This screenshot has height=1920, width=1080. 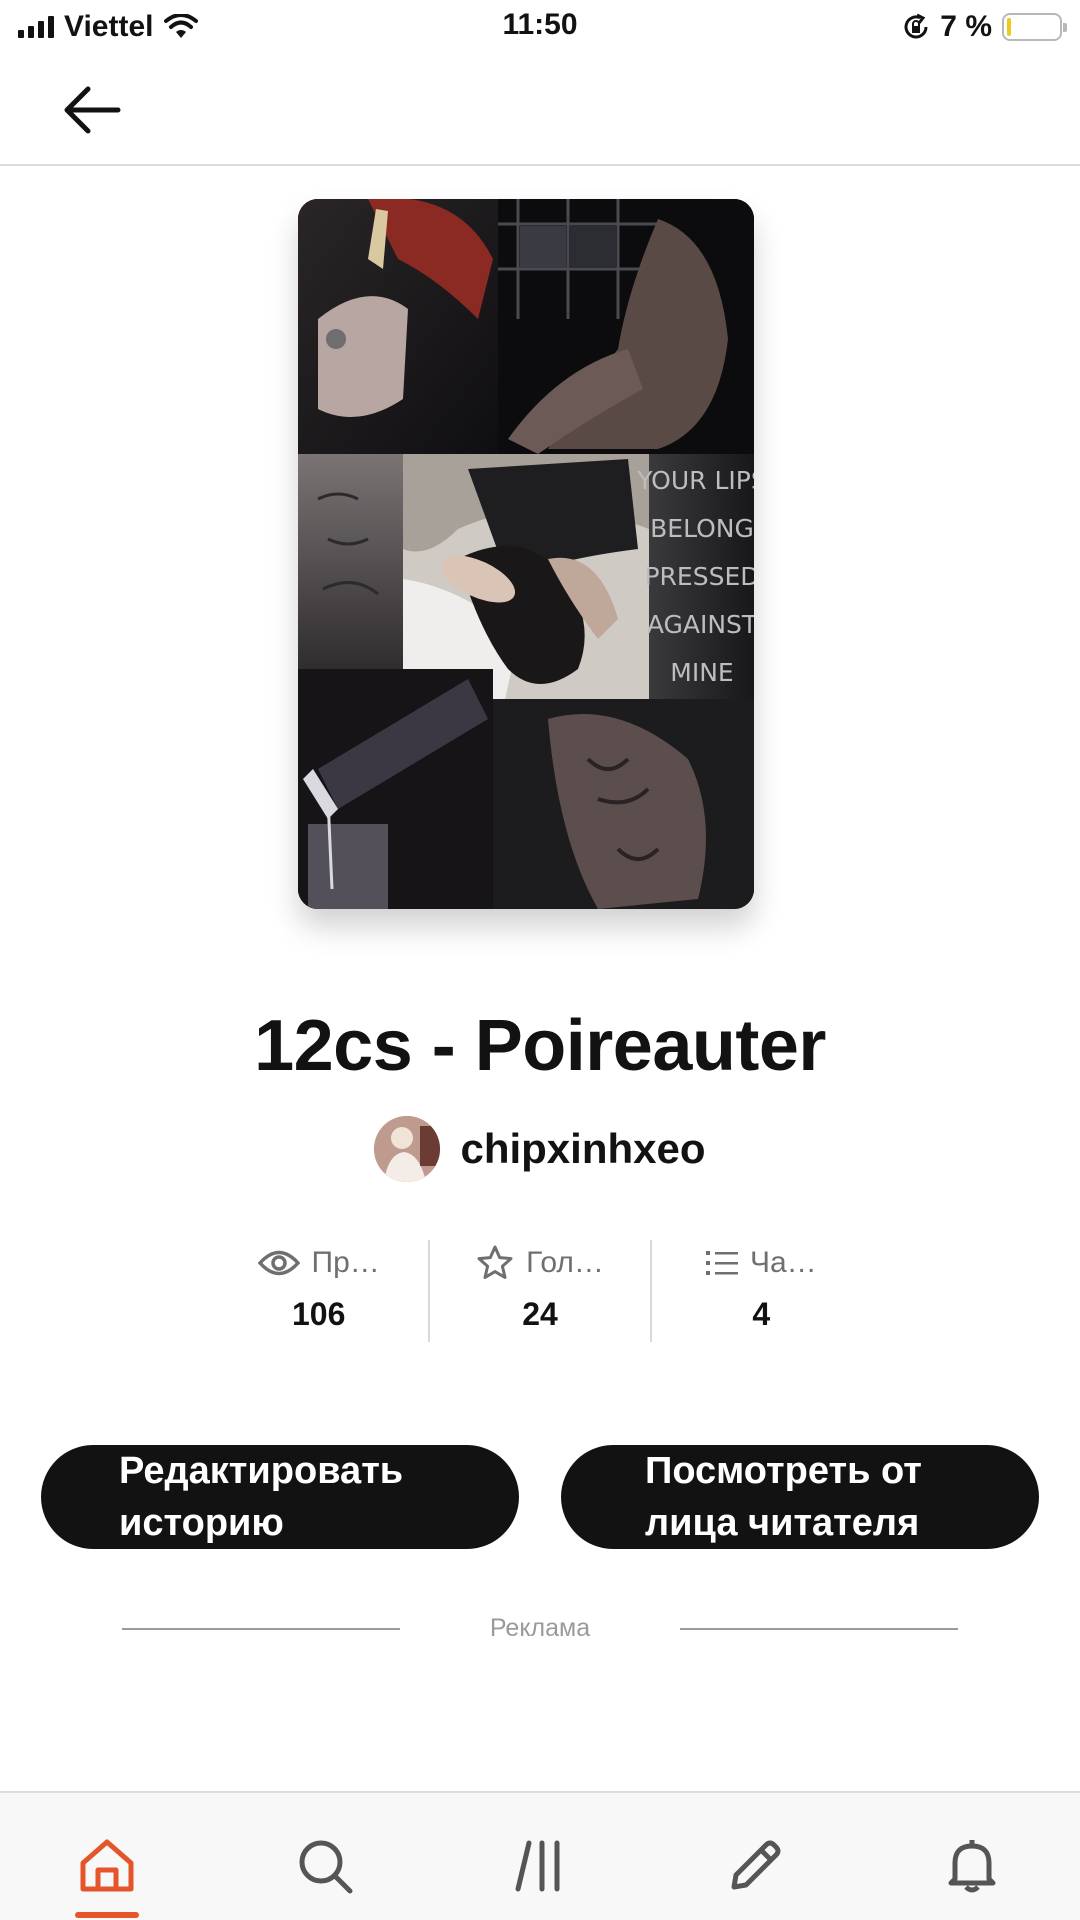 I want to click on active-tab-indicator, so click(x=107, y=1915).